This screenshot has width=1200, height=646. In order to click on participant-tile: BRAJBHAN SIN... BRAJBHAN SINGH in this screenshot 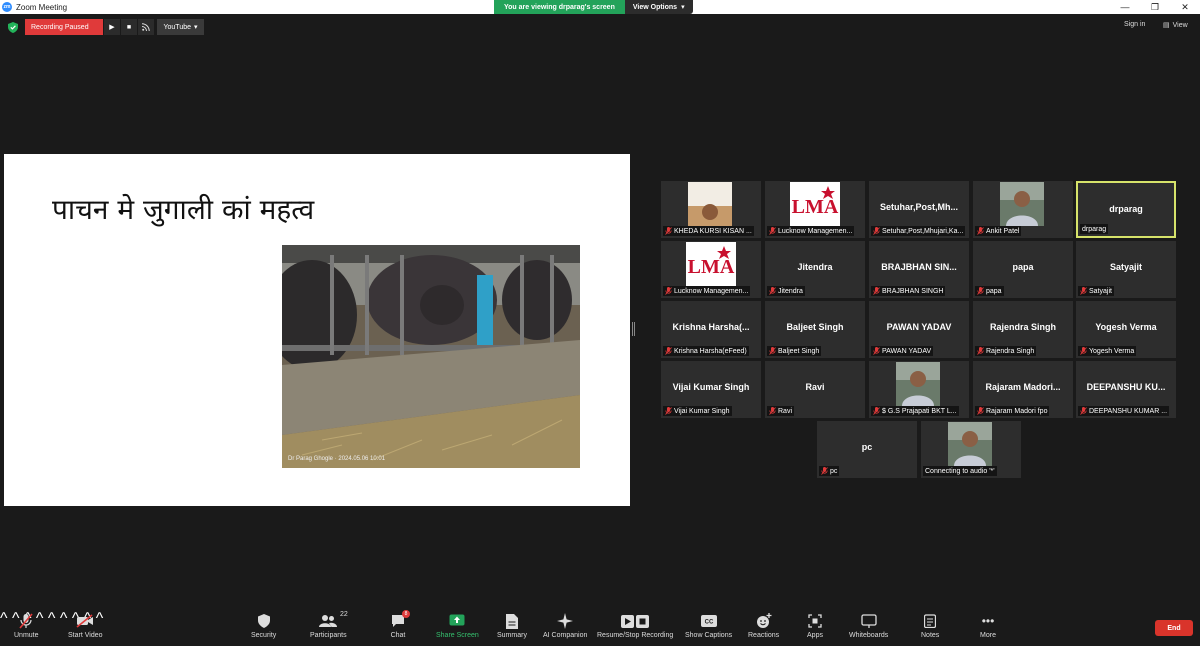, I will do `click(919, 269)`.